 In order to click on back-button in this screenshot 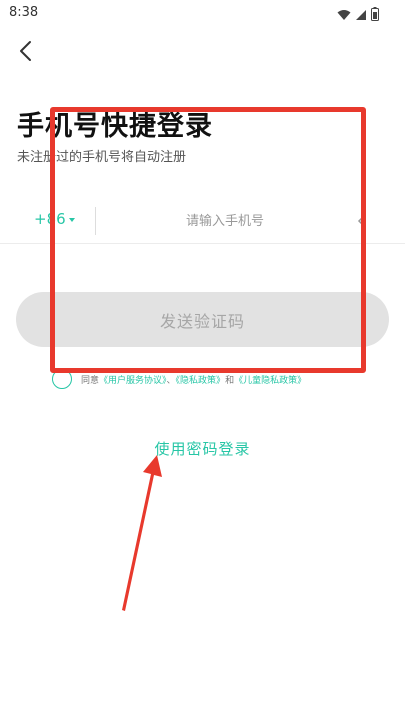, I will do `click(25, 53)`.